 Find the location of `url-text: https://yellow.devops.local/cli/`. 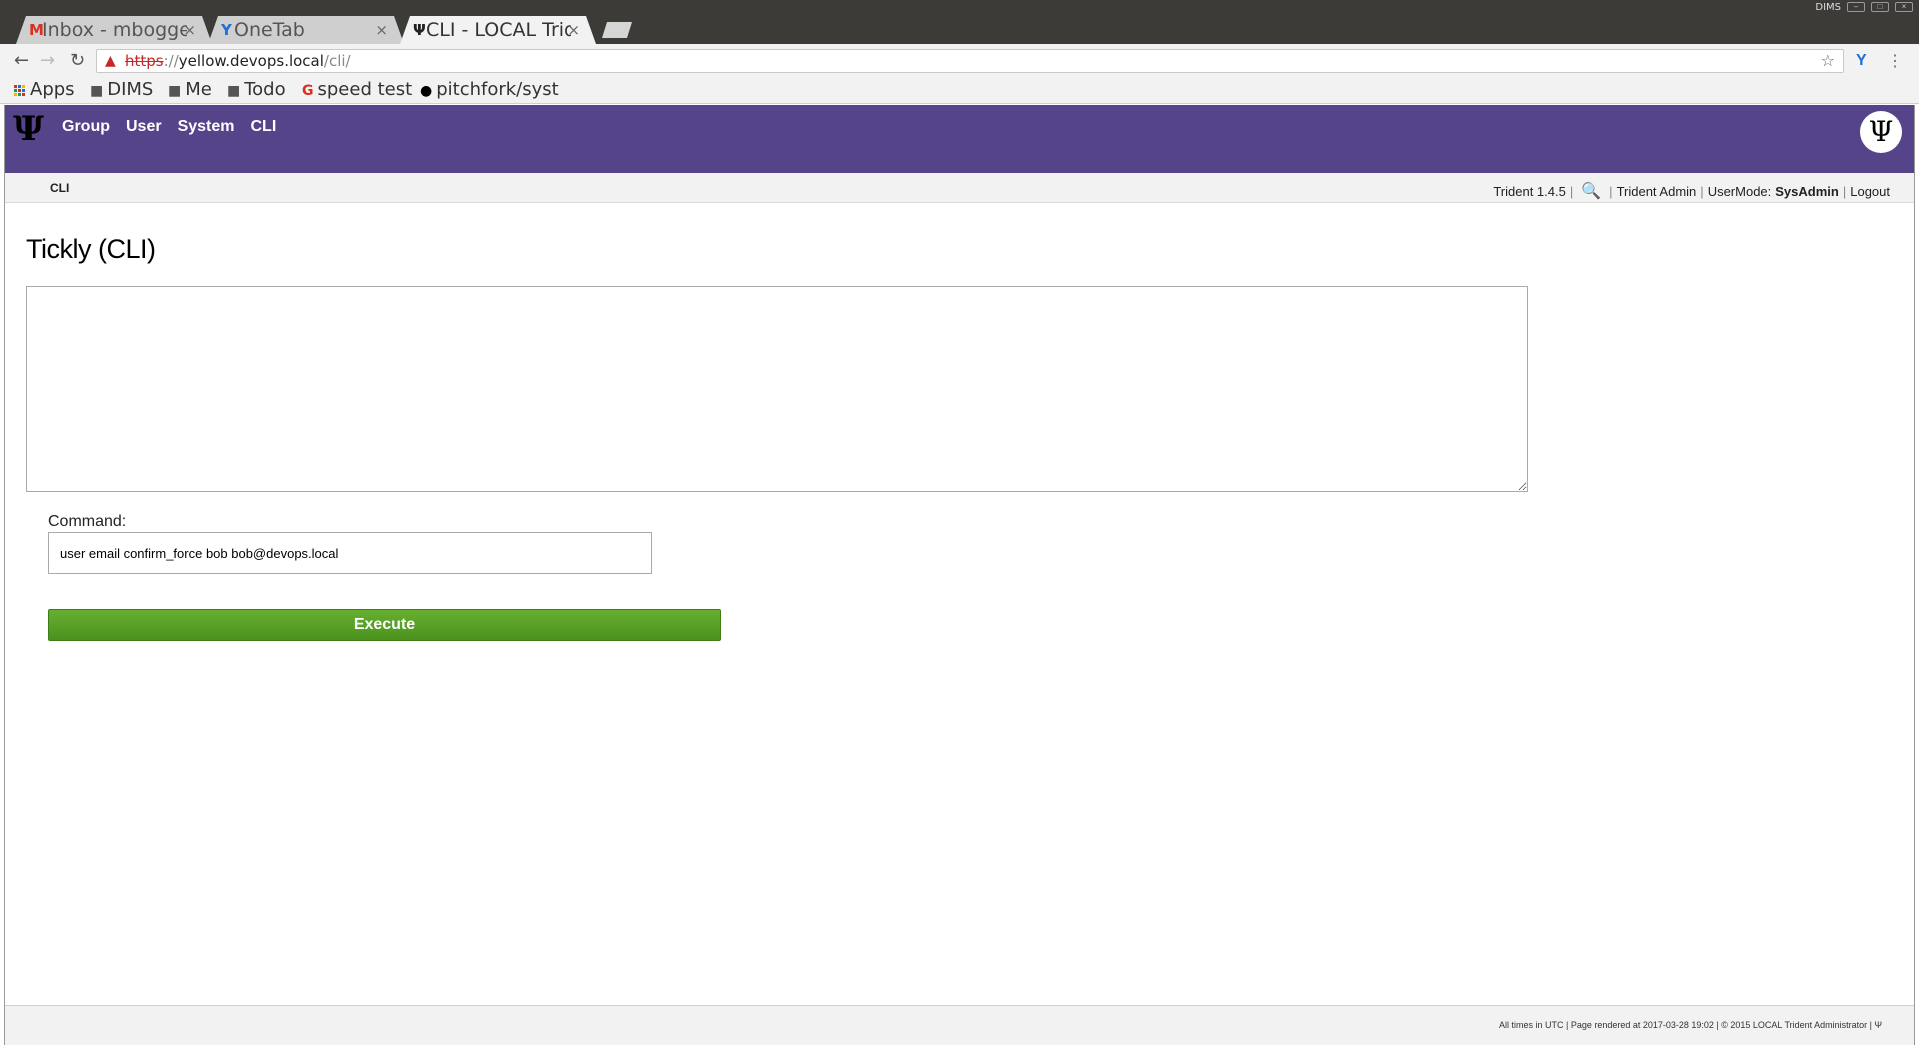

url-text: https://yellow.devops.local/cli/ is located at coordinates (238, 61).